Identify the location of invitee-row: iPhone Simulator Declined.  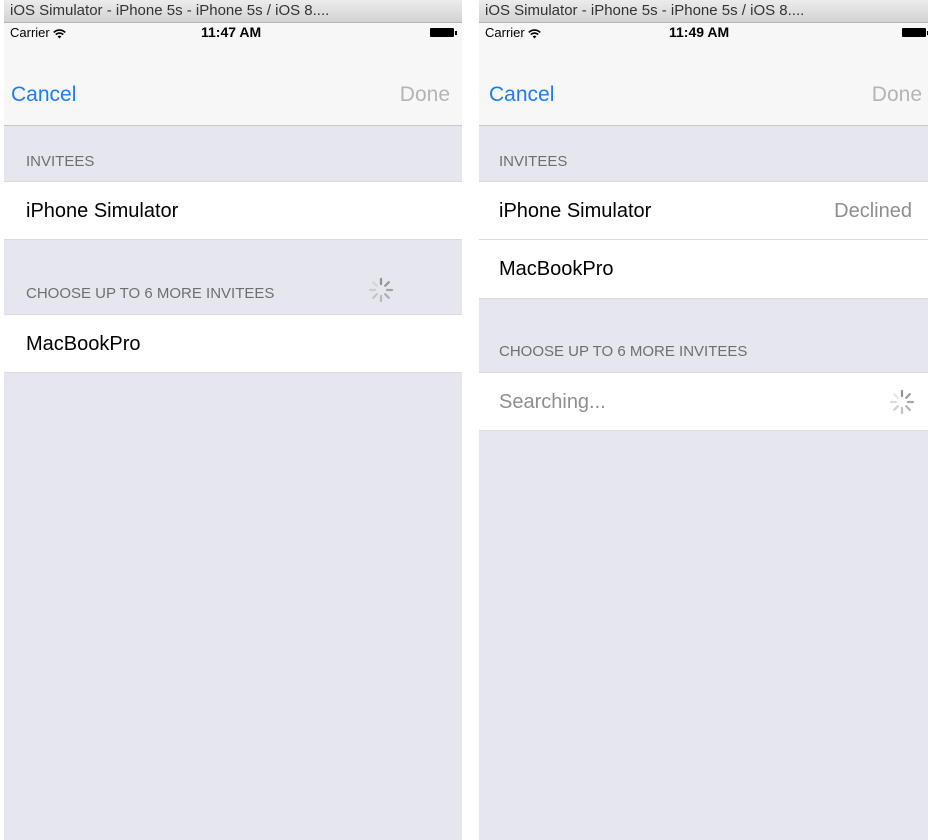
(703, 210).